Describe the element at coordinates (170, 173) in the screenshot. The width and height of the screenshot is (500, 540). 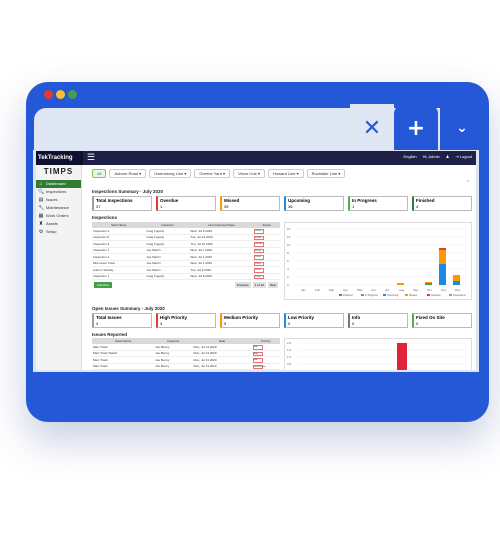
I see `filter-chip-owensburg-line: Owensburg Line ▾` at that location.